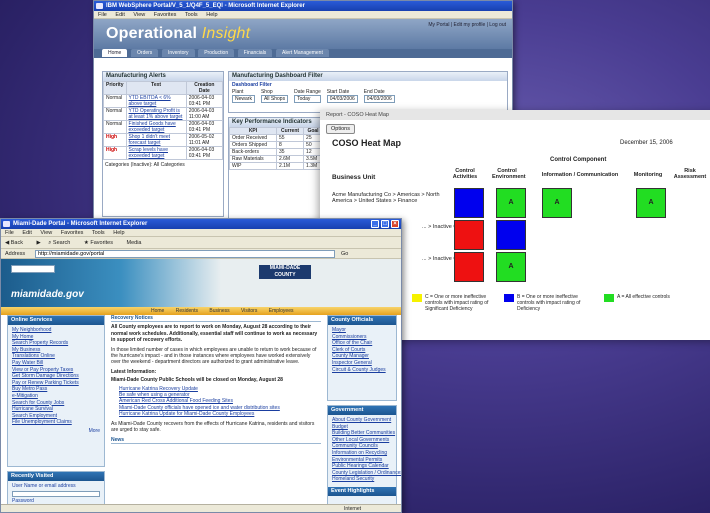 This screenshot has height=513, width=710. I want to click on government-link: Public Hearings Calendar, so click(362, 466).